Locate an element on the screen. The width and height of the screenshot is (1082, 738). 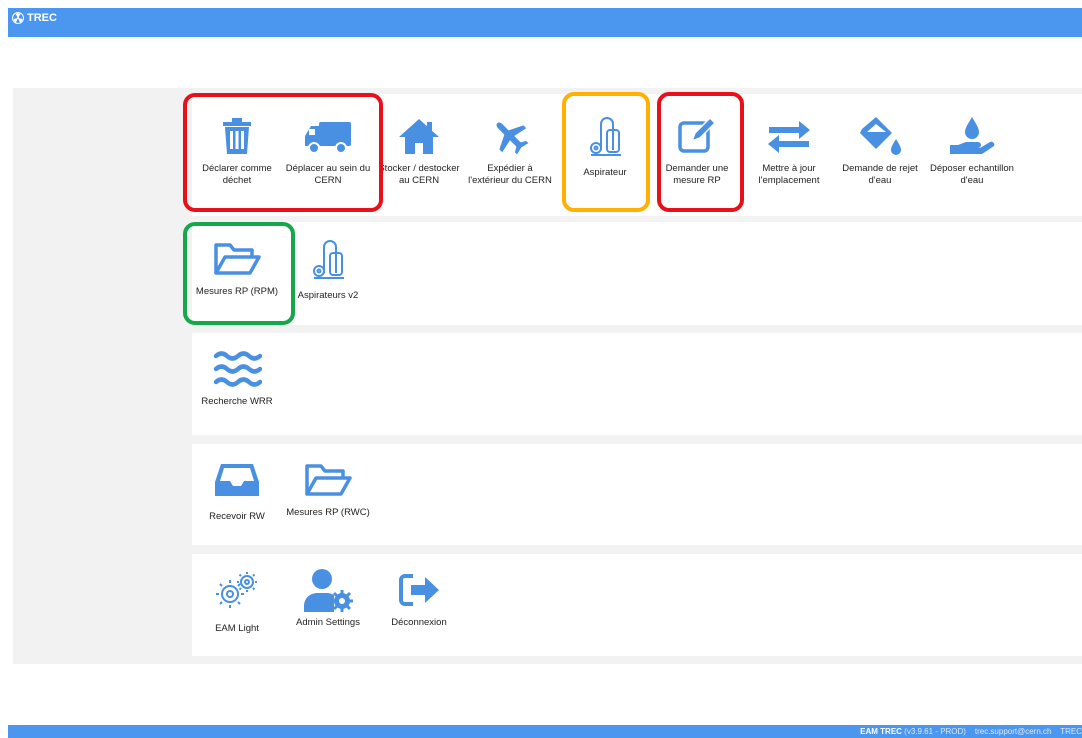
app-title: TREC is located at coordinates (42, 18).